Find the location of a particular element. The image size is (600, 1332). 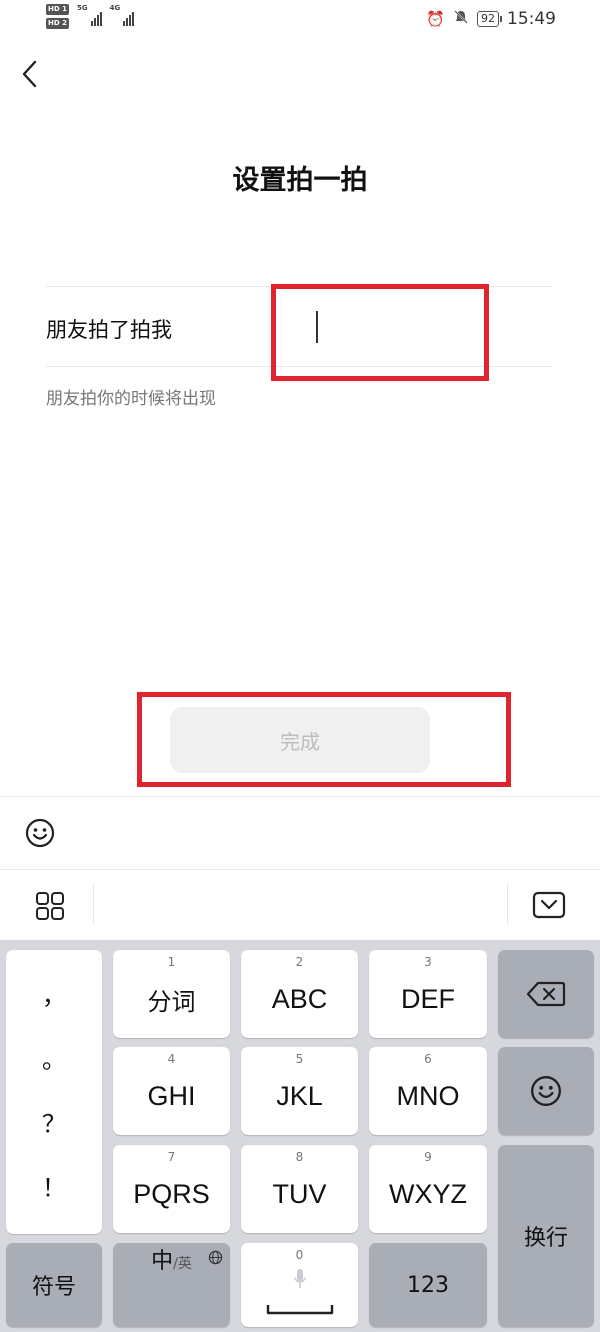

emoji-bar is located at coordinates (300, 833).